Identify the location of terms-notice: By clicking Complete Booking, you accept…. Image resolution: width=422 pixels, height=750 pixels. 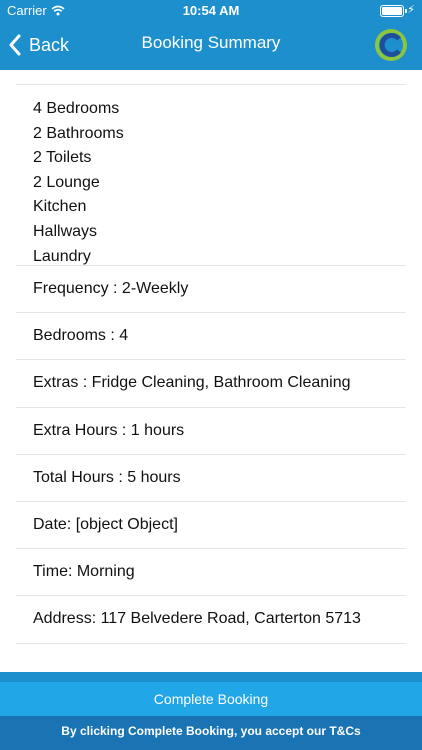
(211, 733).